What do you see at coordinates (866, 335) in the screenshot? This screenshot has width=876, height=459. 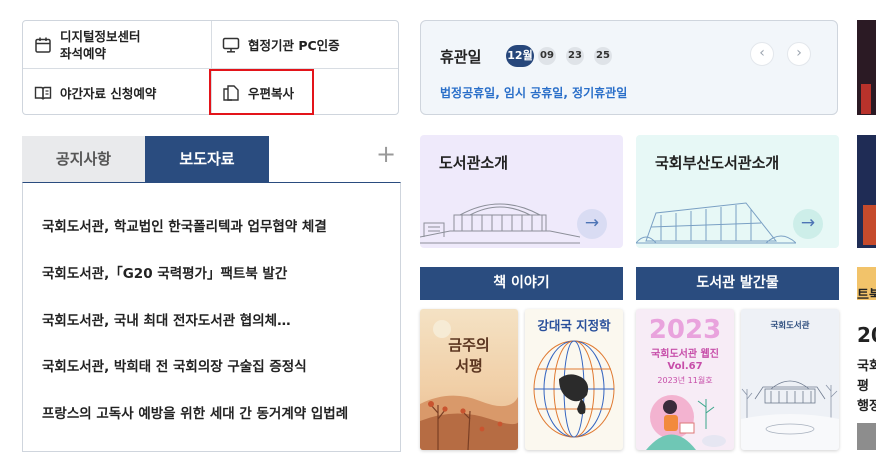 I see `partial-text: 20` at bounding box center [866, 335].